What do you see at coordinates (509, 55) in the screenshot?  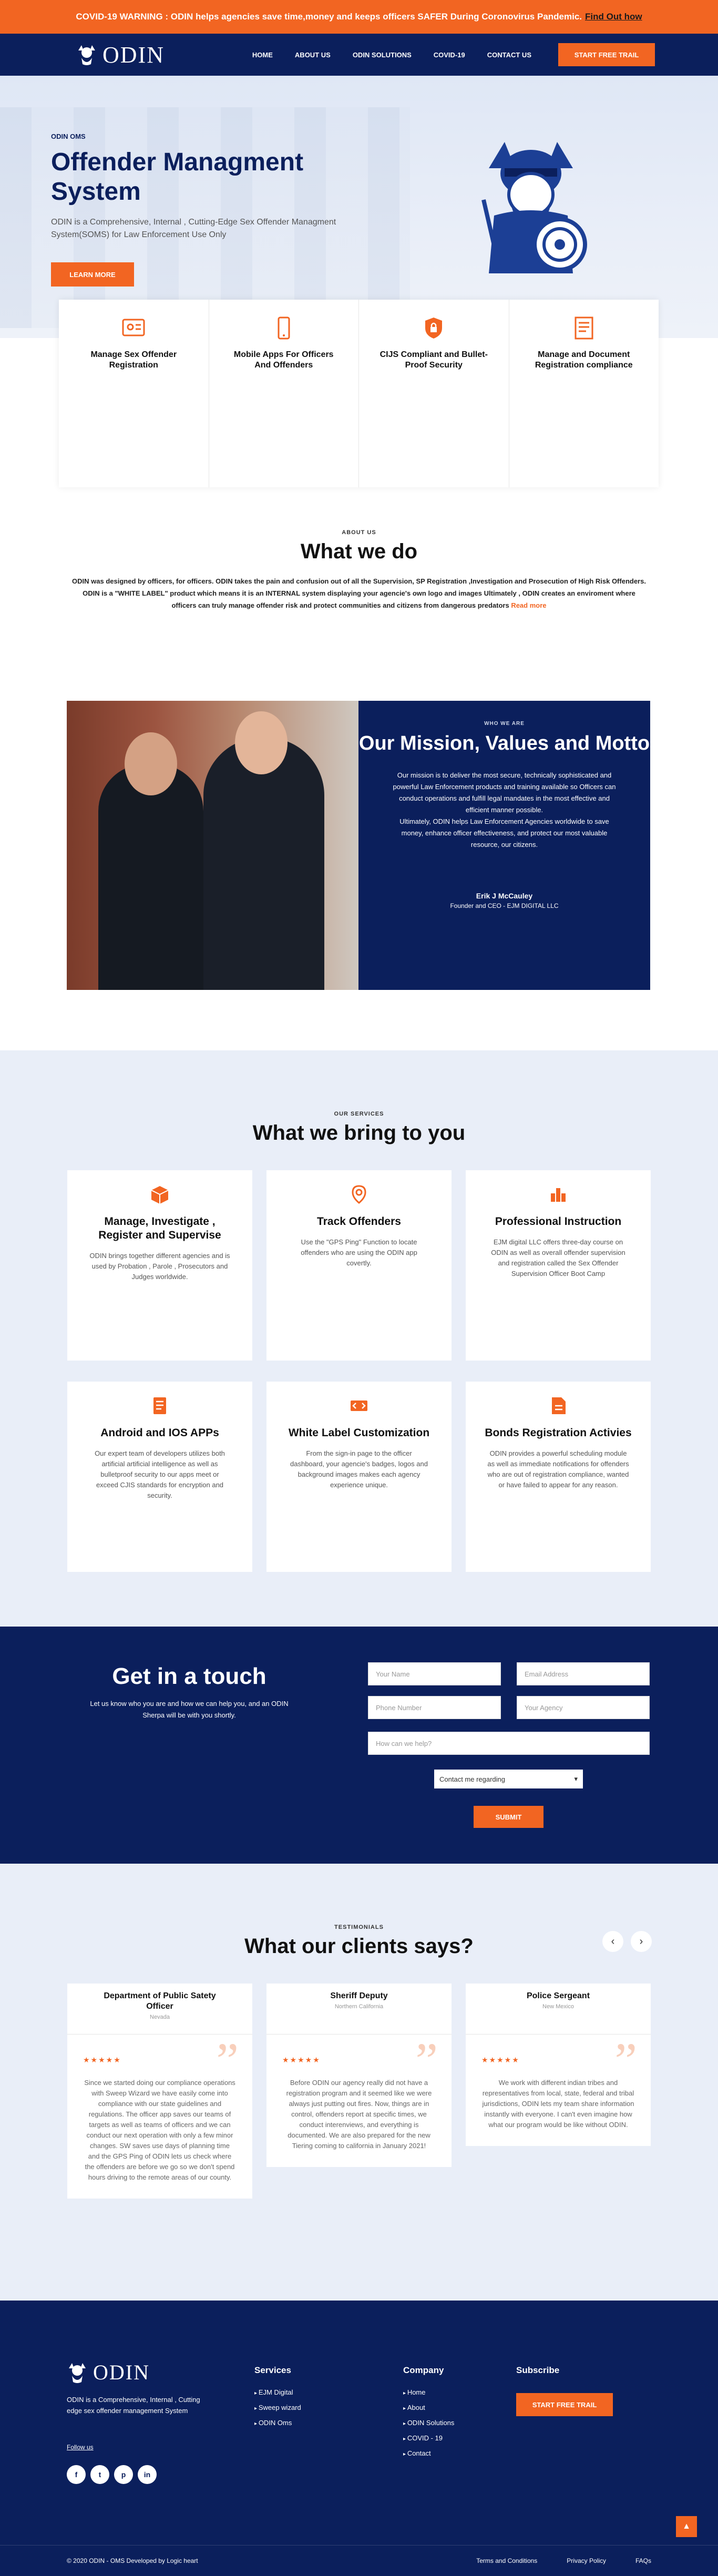 I see `nav-contact-us: CONTACT US` at bounding box center [509, 55].